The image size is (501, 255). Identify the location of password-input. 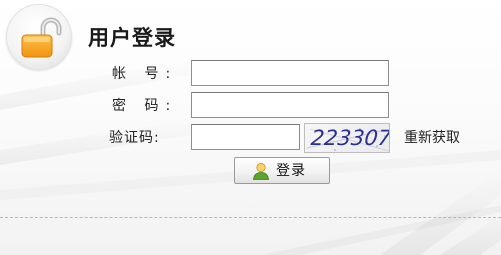
(290, 105).